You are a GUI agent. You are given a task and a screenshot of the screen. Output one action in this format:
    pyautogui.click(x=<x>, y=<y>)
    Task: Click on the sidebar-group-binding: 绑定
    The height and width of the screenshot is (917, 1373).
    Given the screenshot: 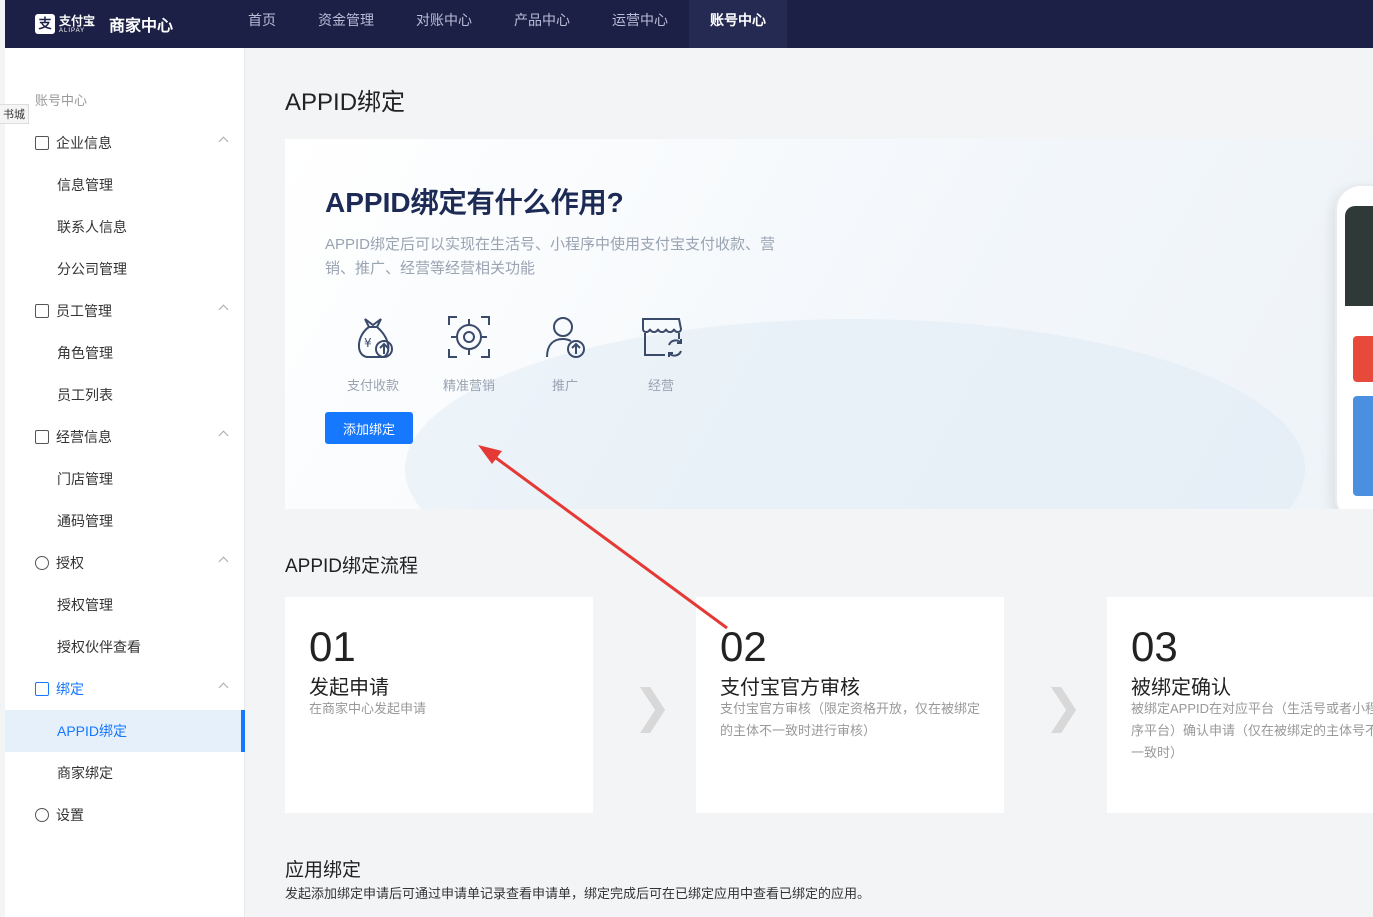 What is the action you would take?
    pyautogui.click(x=125, y=689)
    